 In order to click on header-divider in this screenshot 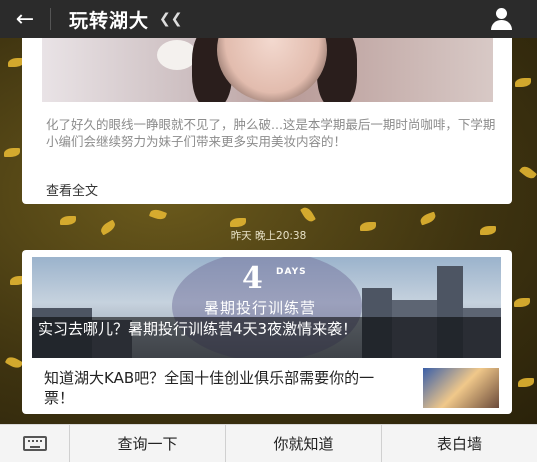, I will do `click(50, 19)`.